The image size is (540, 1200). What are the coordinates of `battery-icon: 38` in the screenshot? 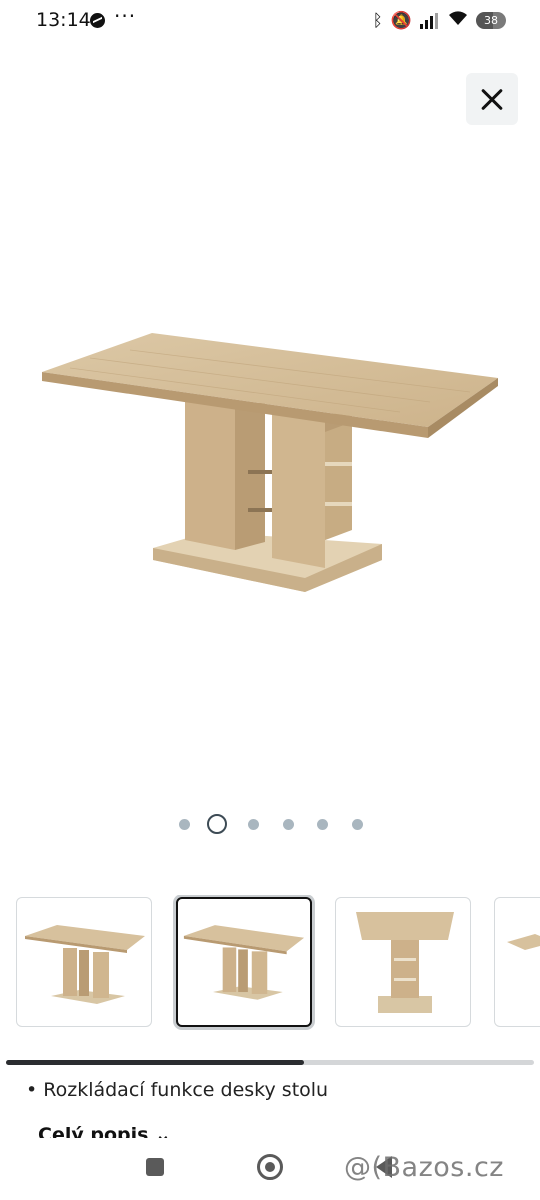 It's located at (491, 20).